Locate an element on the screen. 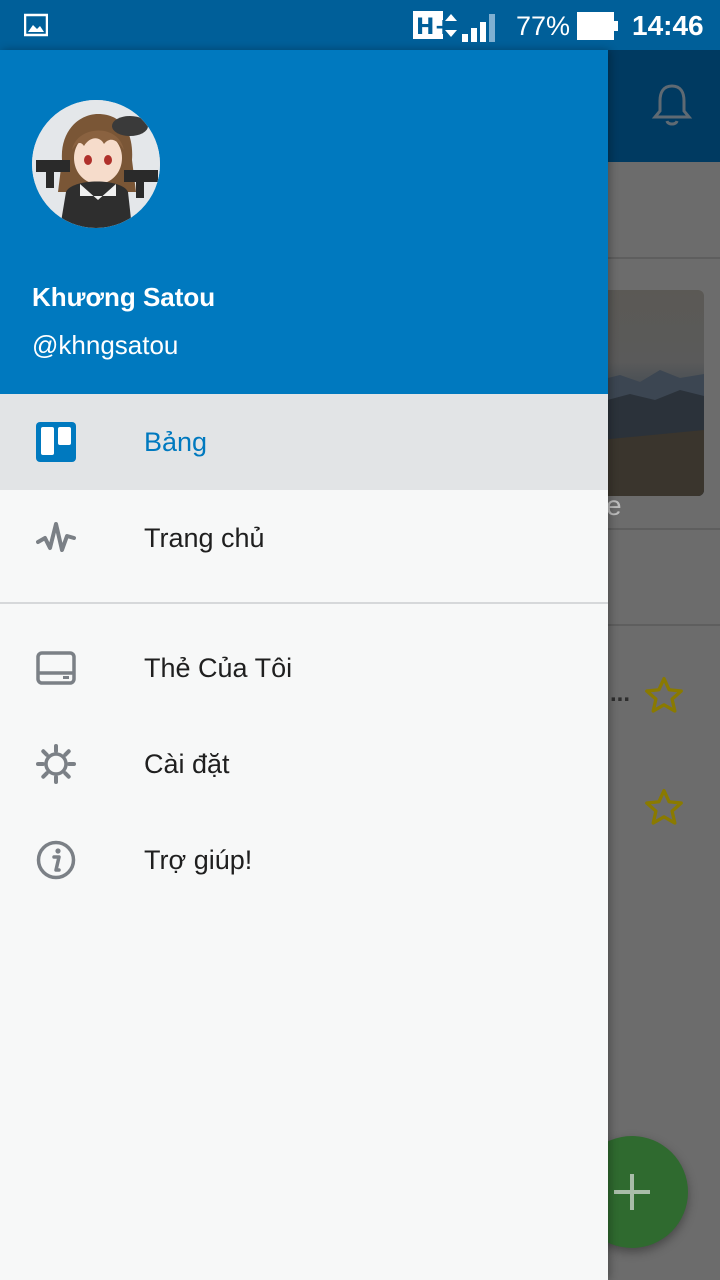  nav-item-label: Trợ giúp! is located at coordinates (198, 860).